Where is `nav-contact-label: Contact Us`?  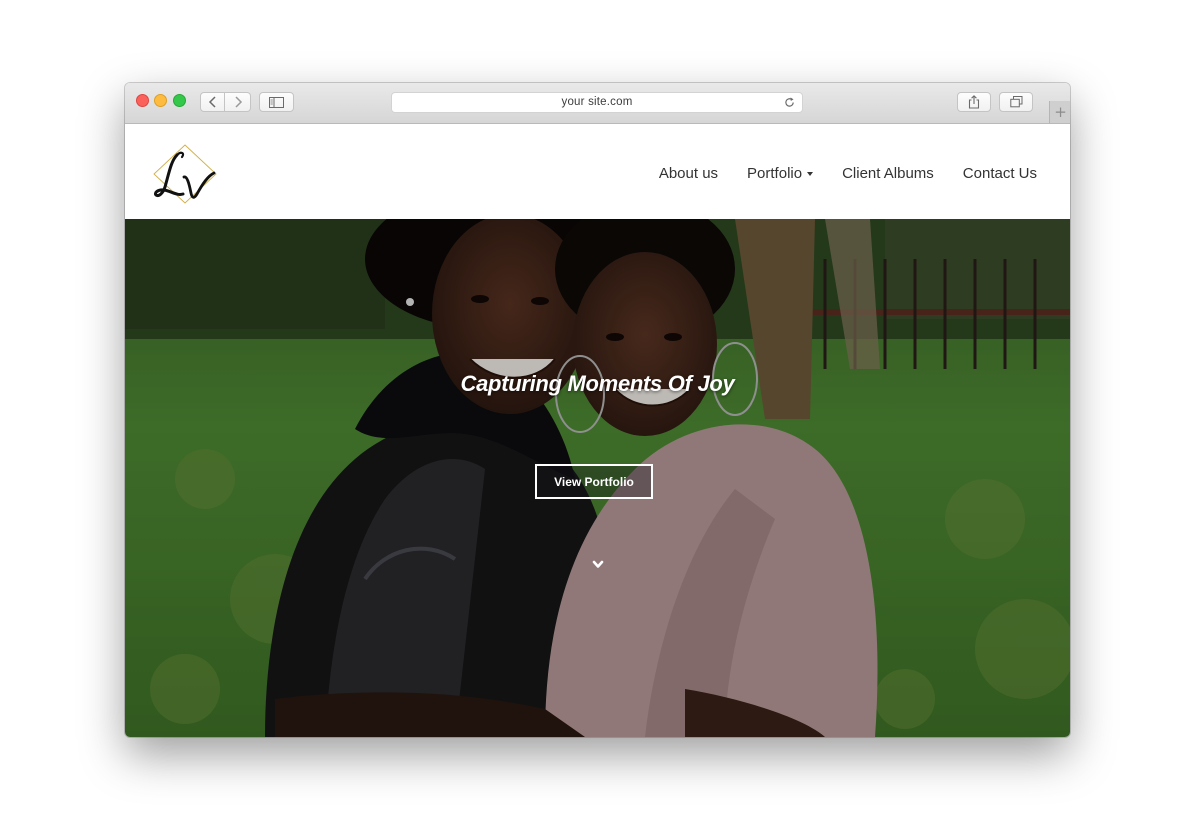 nav-contact-label: Contact Us is located at coordinates (999, 173).